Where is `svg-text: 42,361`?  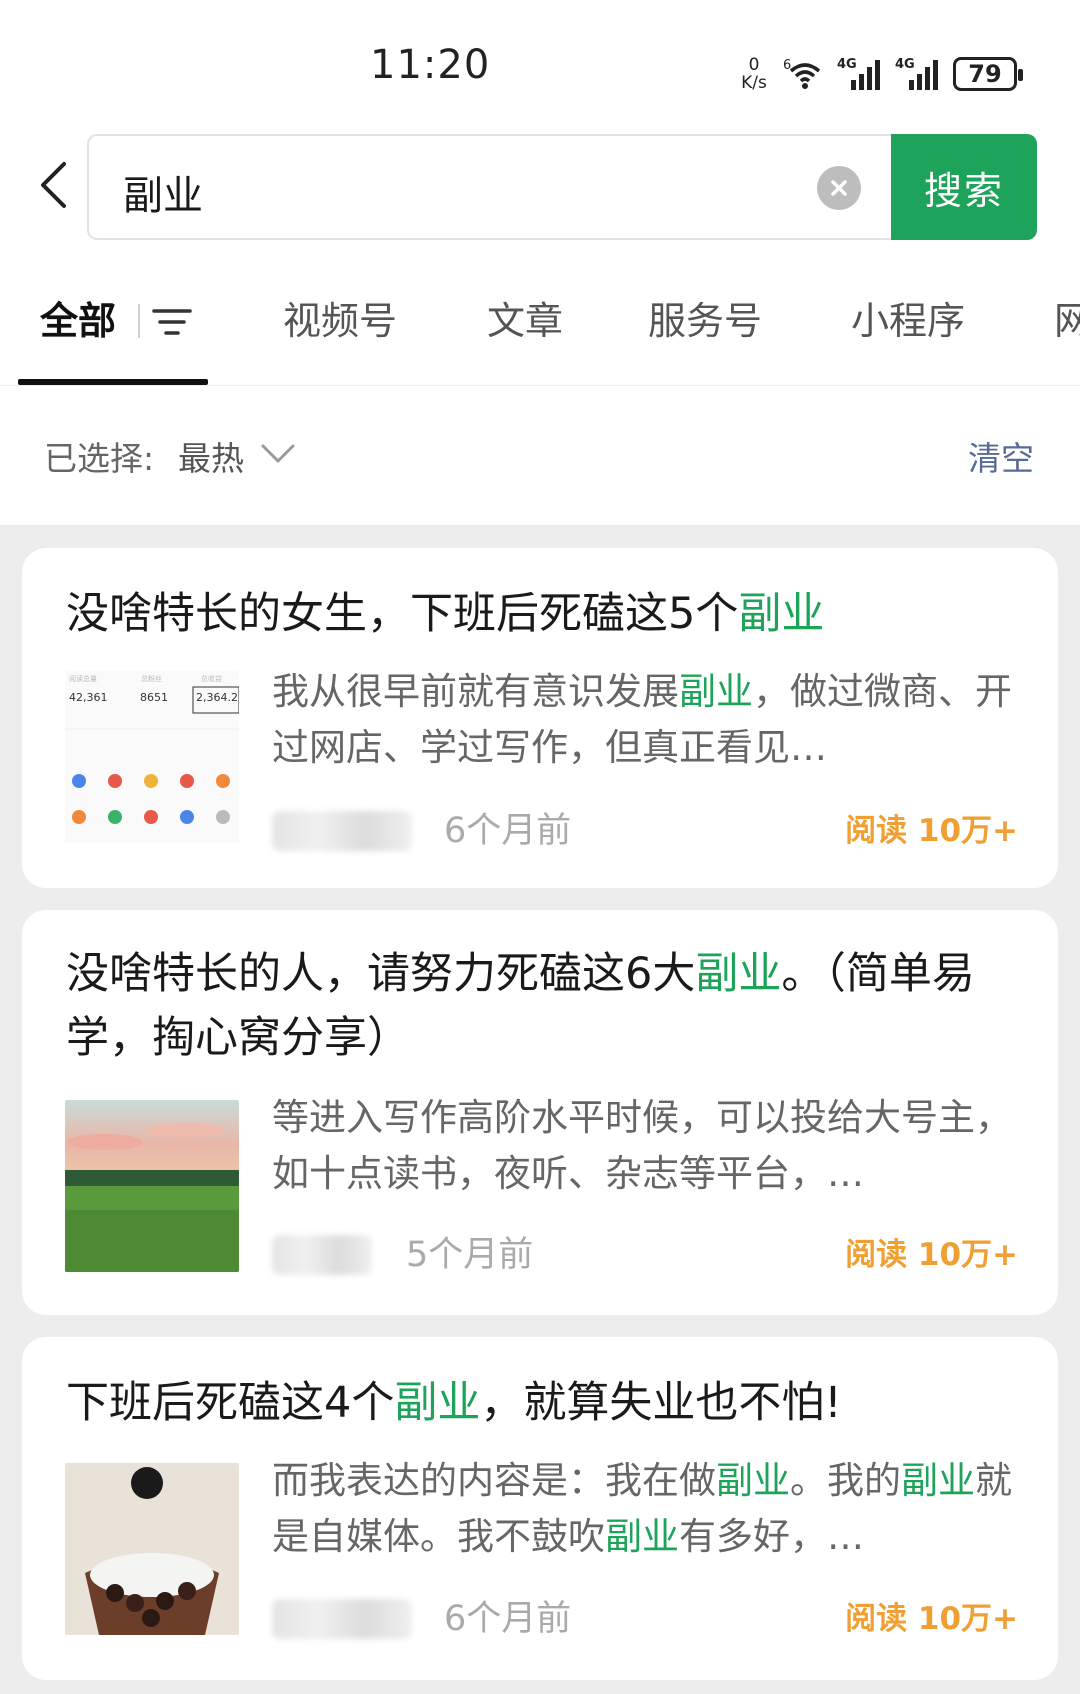
svg-text: 42,361 is located at coordinates (88, 697).